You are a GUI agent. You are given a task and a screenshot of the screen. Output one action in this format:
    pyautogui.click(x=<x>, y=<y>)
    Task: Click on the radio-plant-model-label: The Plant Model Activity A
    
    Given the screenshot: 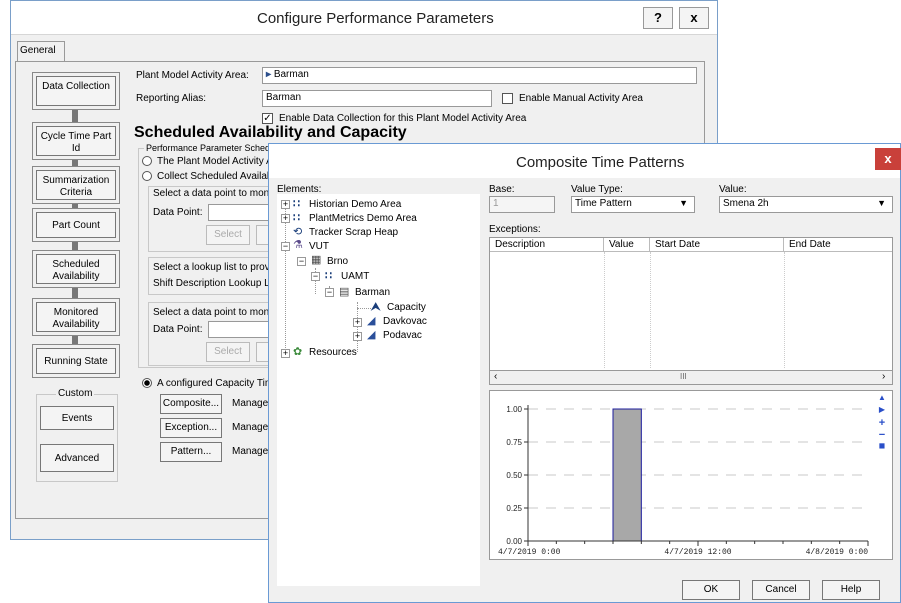 What is the action you would take?
    pyautogui.click(x=215, y=161)
    